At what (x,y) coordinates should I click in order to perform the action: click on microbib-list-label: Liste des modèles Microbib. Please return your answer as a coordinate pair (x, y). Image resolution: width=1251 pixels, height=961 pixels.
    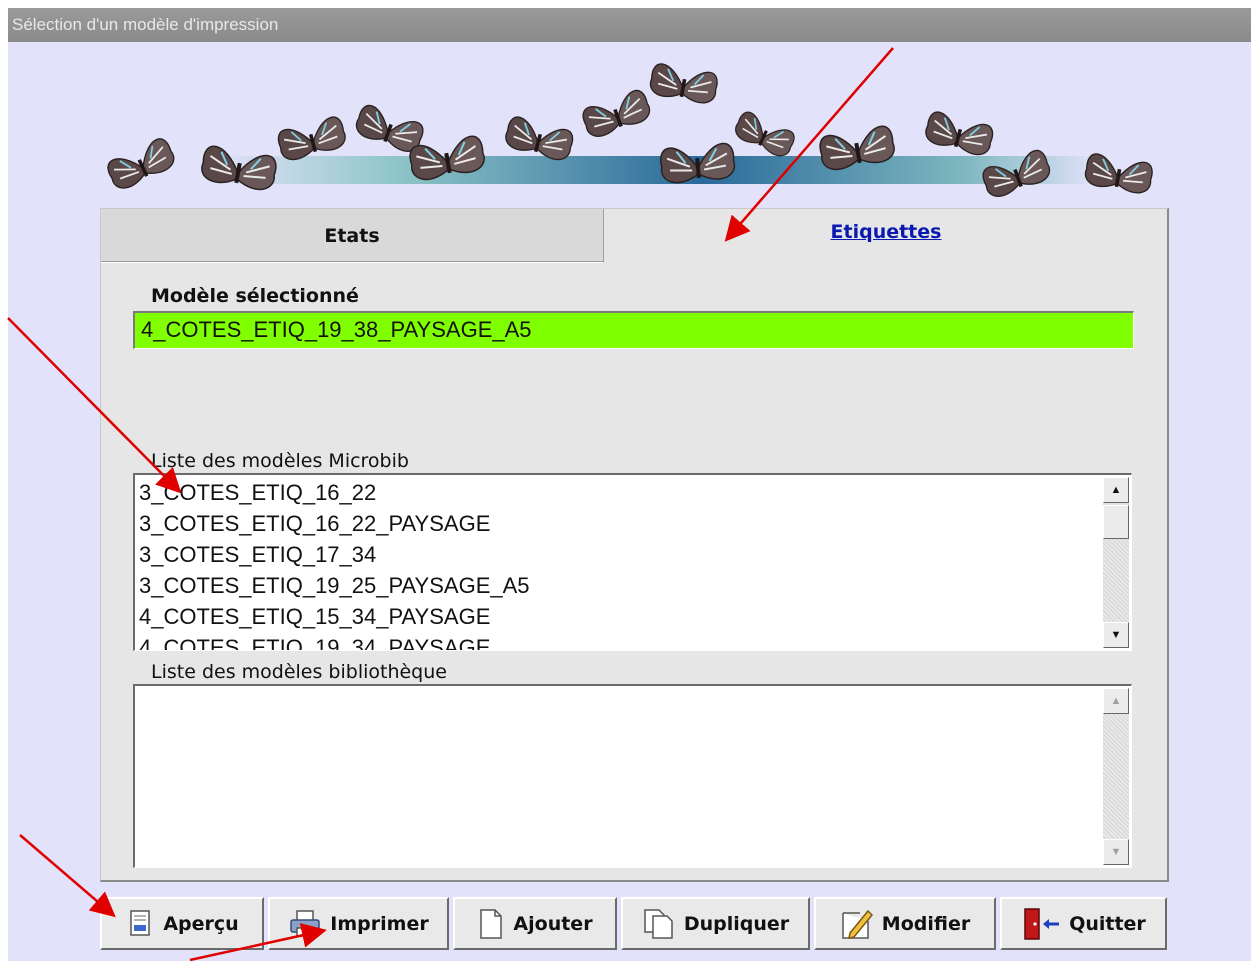
    Looking at the image, I should click on (280, 461).